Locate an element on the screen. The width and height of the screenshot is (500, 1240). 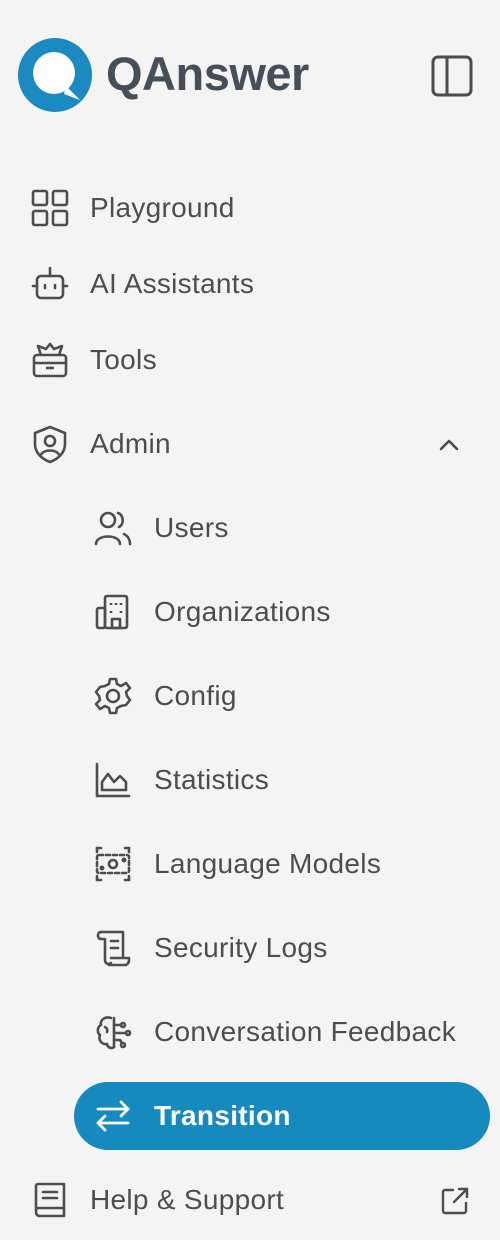
nav-label-language-models: Language Models is located at coordinates (268, 863).